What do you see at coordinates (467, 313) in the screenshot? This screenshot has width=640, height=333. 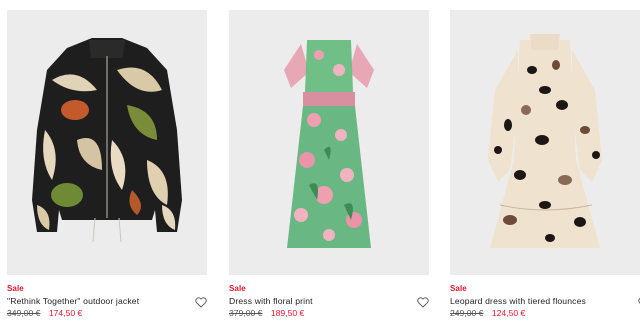 I see `old-price: 249,00 €` at bounding box center [467, 313].